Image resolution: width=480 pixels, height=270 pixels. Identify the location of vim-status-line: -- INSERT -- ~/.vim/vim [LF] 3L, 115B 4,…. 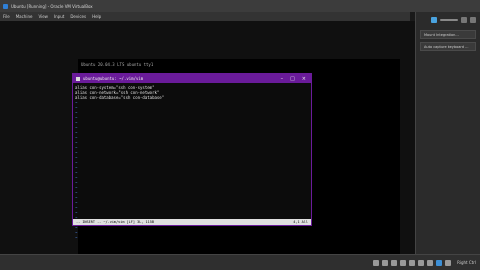
(192, 222).